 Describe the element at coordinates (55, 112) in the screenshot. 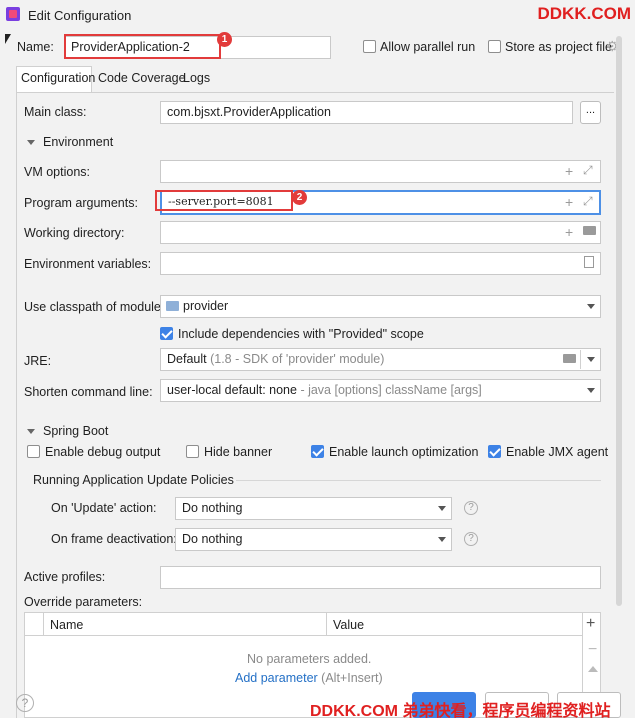

I see `main-class-label: Main class:` at that location.